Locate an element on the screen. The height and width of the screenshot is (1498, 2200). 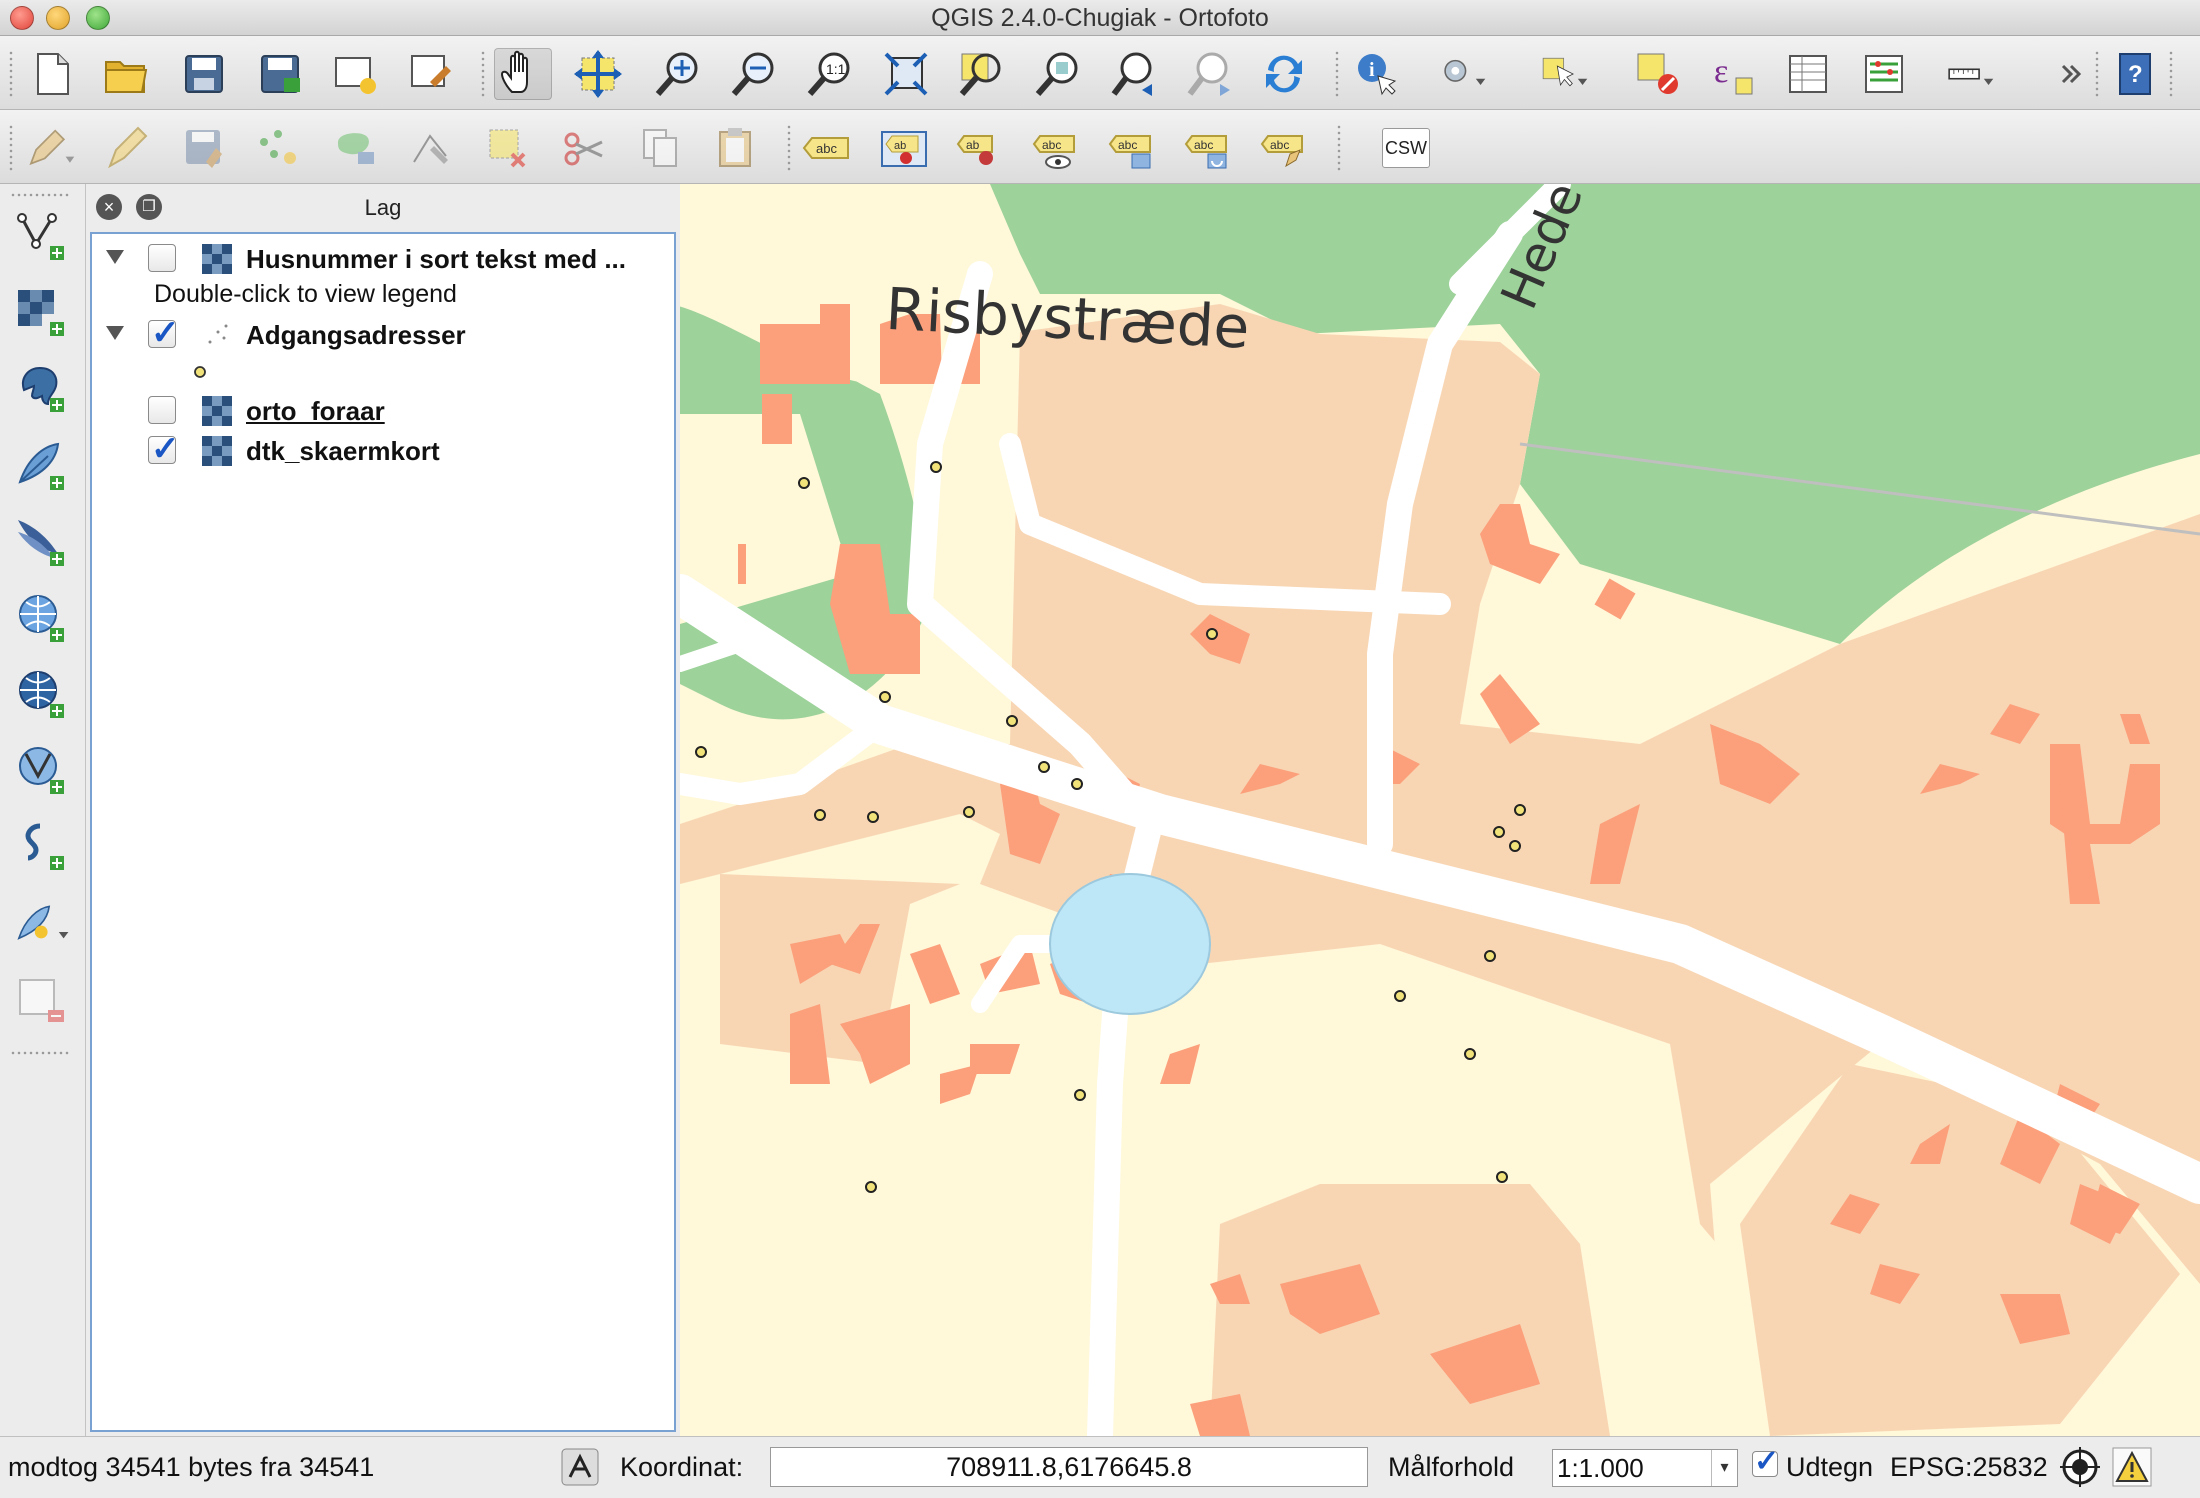
composer-manager-icon is located at coordinates (432, 74).